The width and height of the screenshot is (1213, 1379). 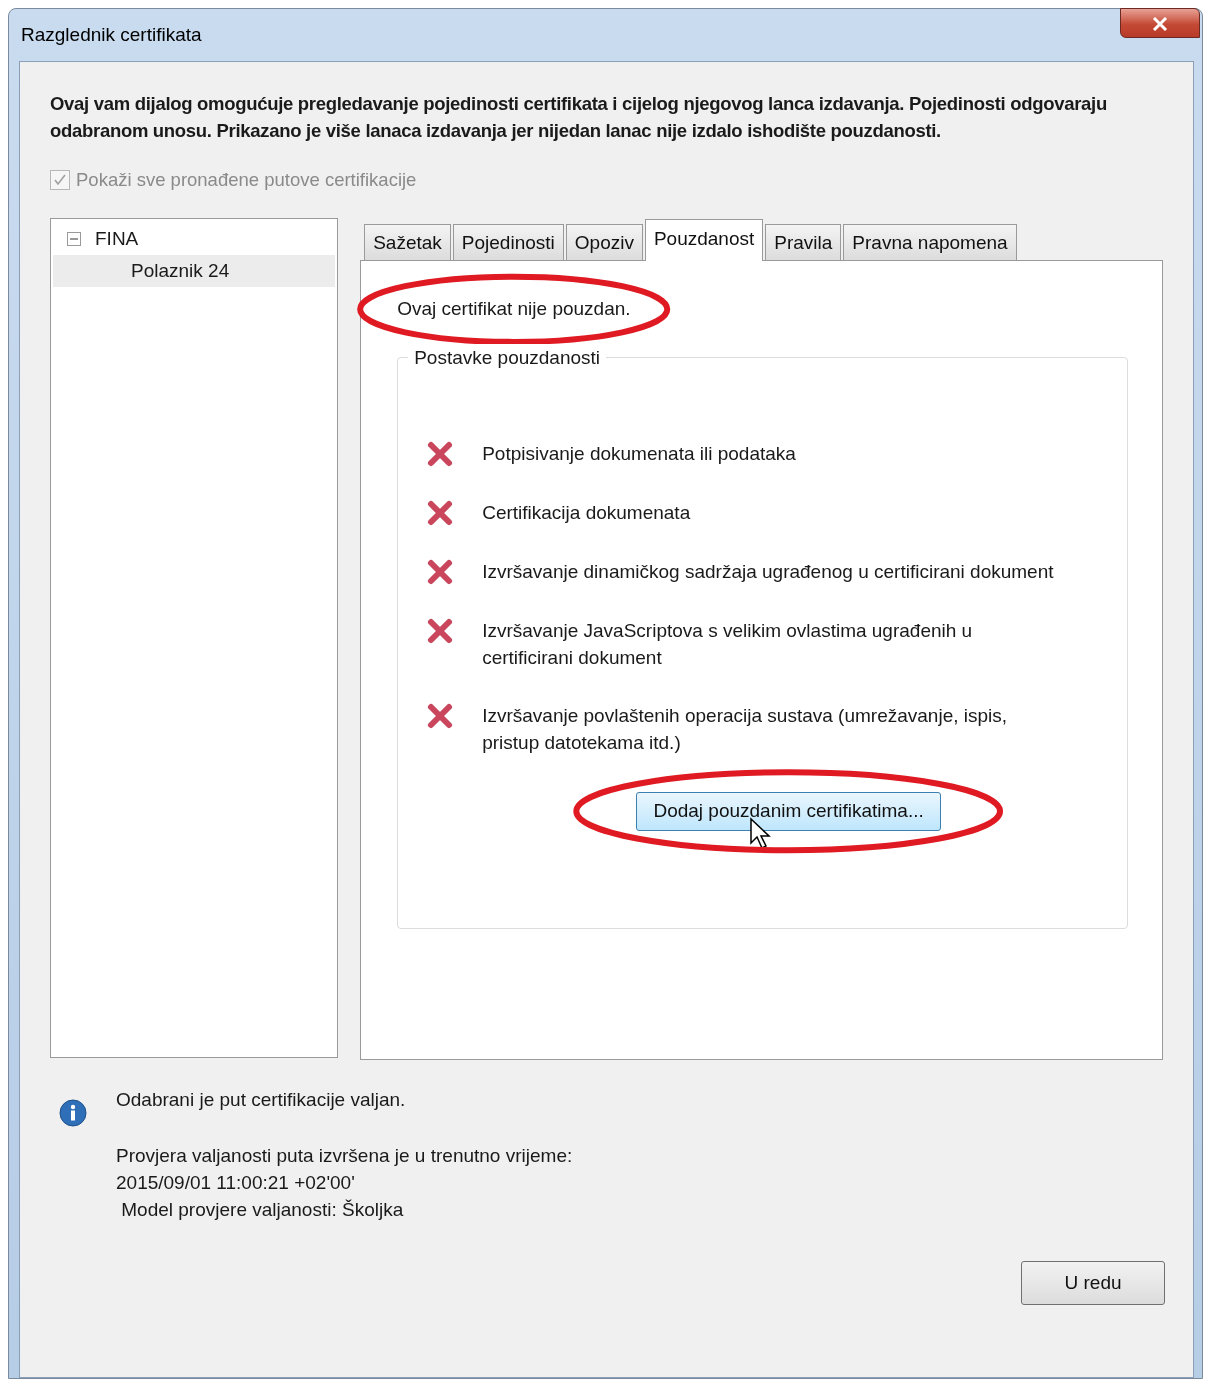 What do you see at coordinates (117, 238) in the screenshot?
I see `tree-item: FINA` at bounding box center [117, 238].